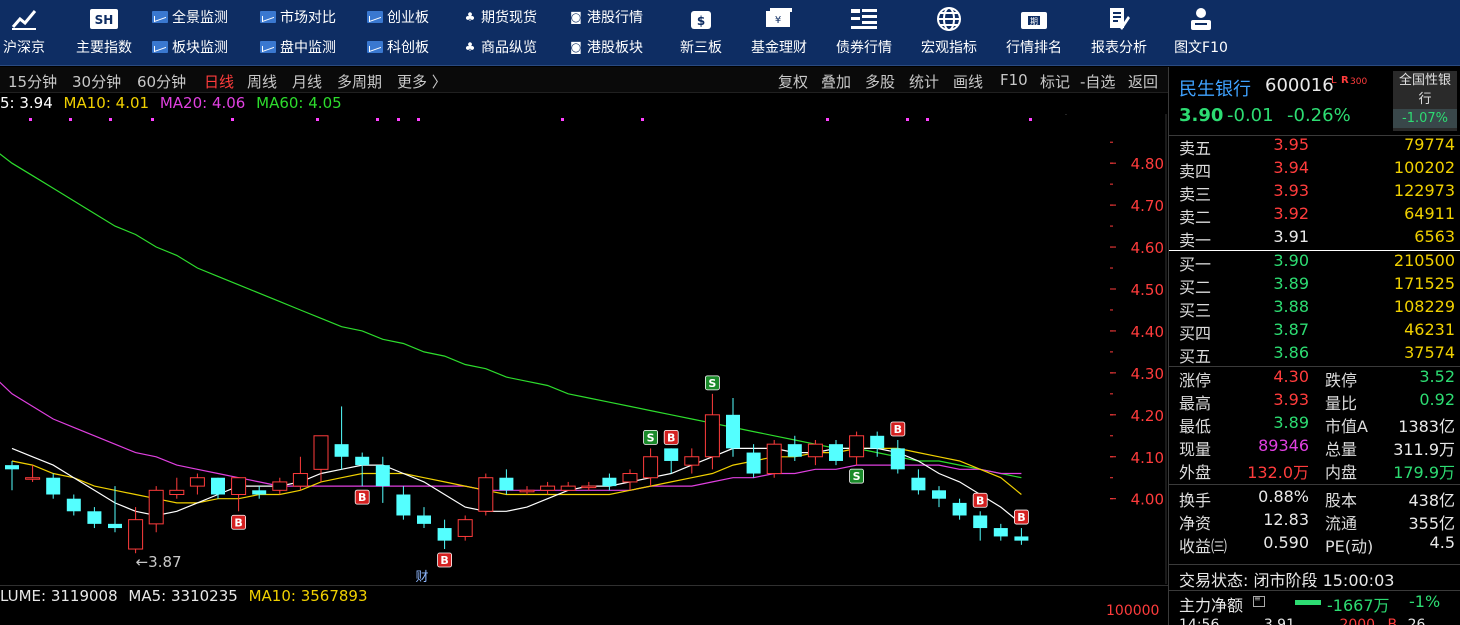 The height and width of the screenshot is (625, 1460). I want to click on period-tab: 周线, so click(262, 81).